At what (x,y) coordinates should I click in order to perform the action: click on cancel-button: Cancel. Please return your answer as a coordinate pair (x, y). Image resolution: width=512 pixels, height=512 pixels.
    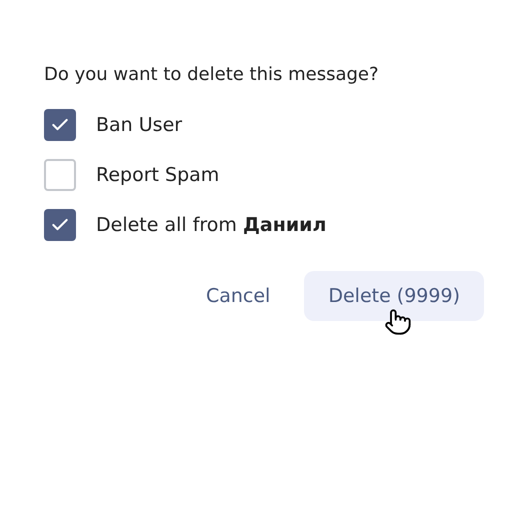
    Looking at the image, I should click on (238, 296).